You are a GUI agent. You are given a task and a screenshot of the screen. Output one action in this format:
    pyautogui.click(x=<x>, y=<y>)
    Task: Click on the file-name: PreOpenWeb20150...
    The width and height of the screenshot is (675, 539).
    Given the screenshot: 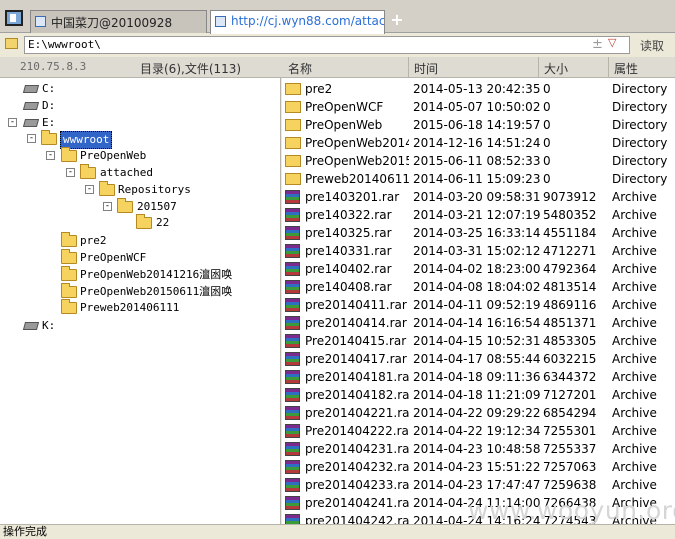 What is the action you would take?
    pyautogui.click(x=357, y=161)
    